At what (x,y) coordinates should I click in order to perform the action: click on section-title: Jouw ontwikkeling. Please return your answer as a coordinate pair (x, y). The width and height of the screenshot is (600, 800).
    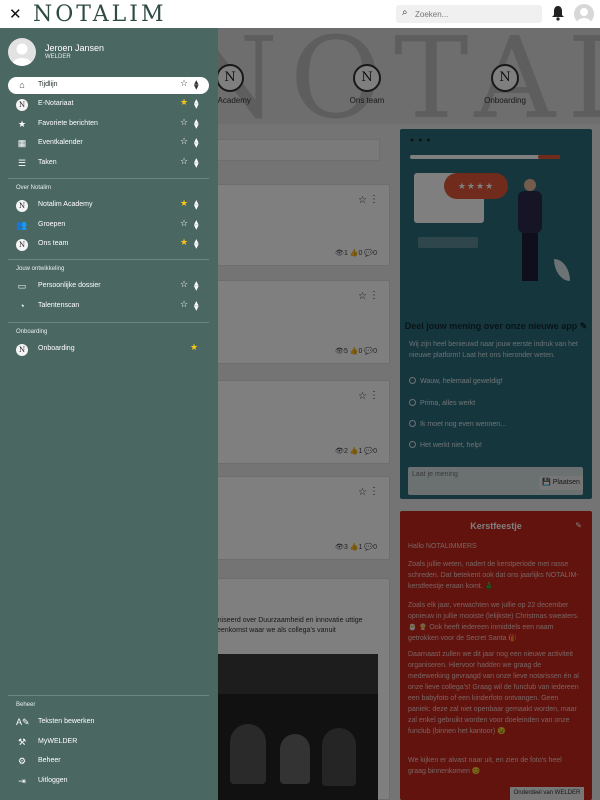
    Looking at the image, I should click on (40, 269).